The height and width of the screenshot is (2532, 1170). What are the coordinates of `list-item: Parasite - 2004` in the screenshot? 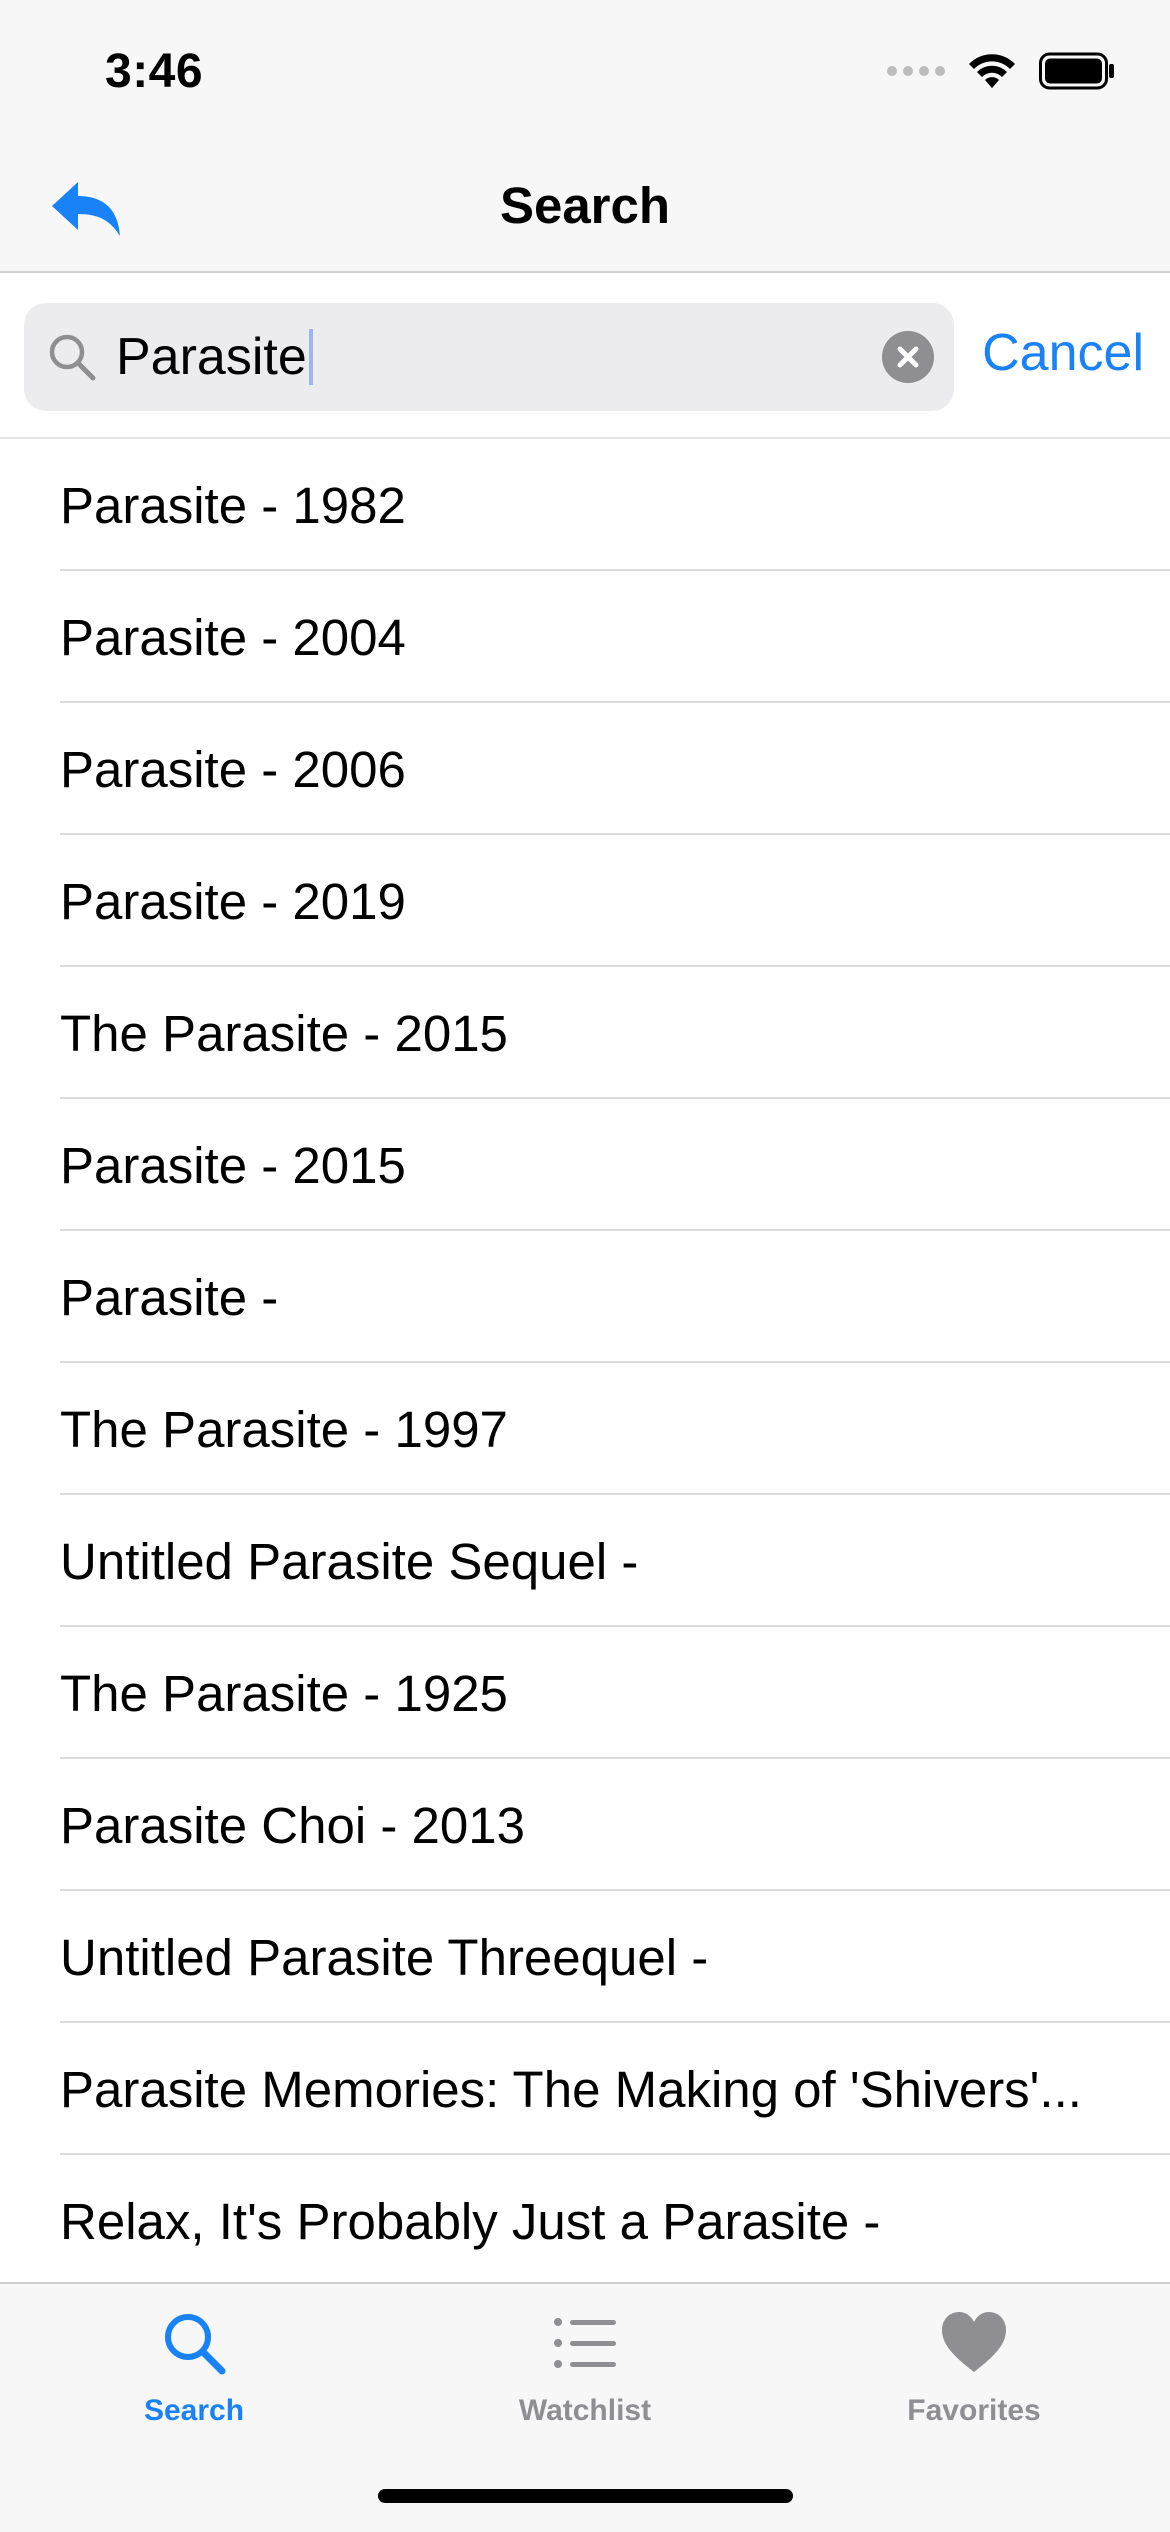 It's located at (585, 637).